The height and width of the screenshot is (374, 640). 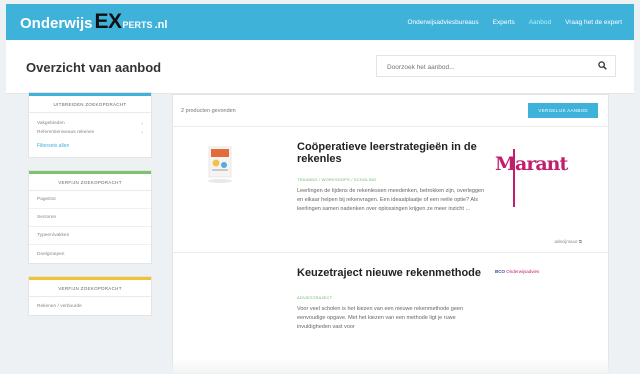 I want to click on external-link-icon: ⧉, so click(x=580, y=241).